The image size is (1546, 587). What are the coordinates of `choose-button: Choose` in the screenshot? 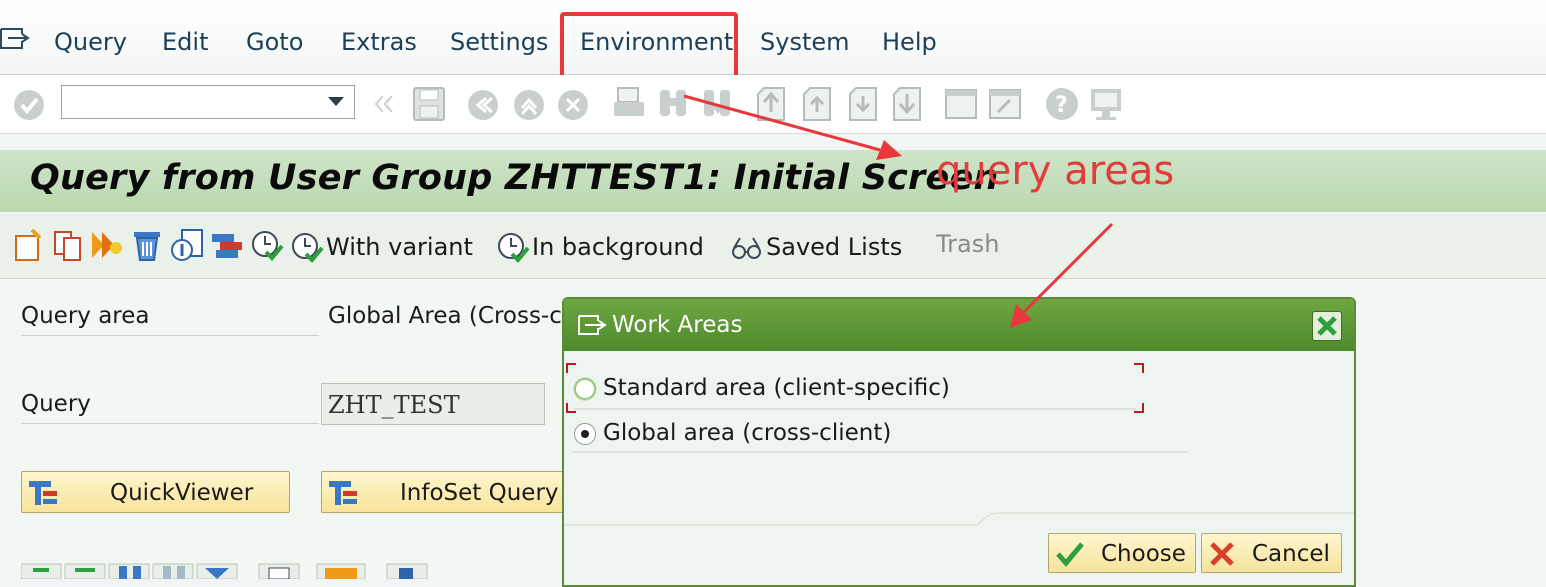 It's located at (1122, 553).